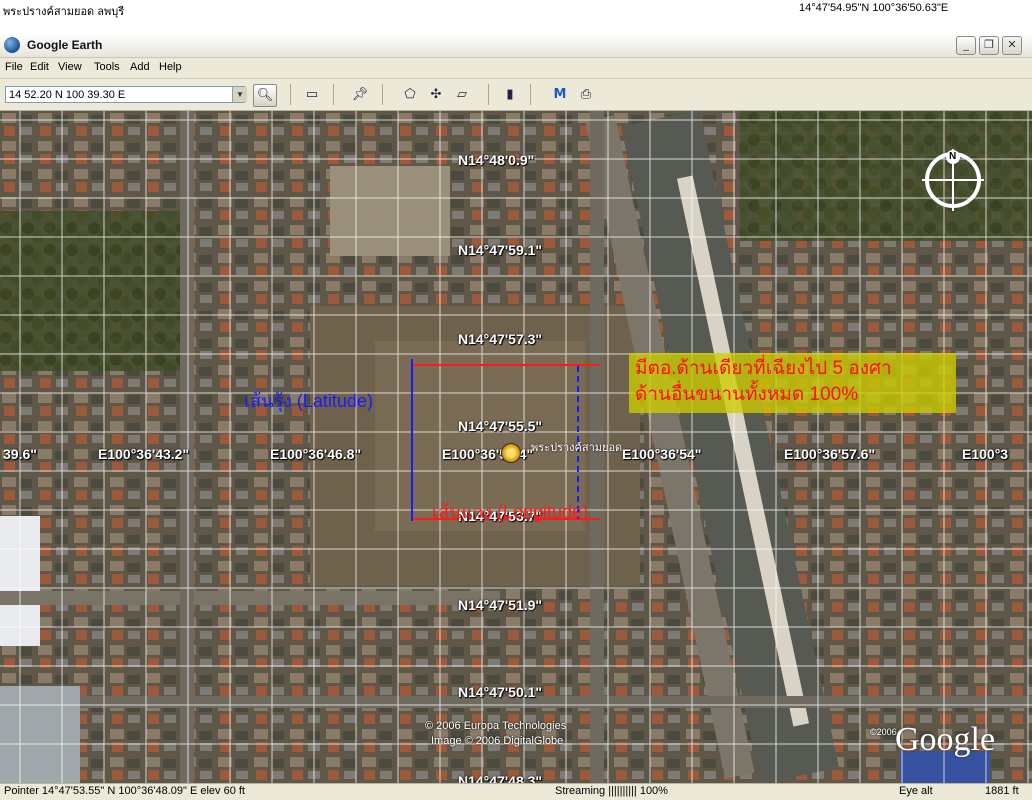  Describe the element at coordinates (65, 45) in the screenshot. I see `window-title: Google Earth` at that location.